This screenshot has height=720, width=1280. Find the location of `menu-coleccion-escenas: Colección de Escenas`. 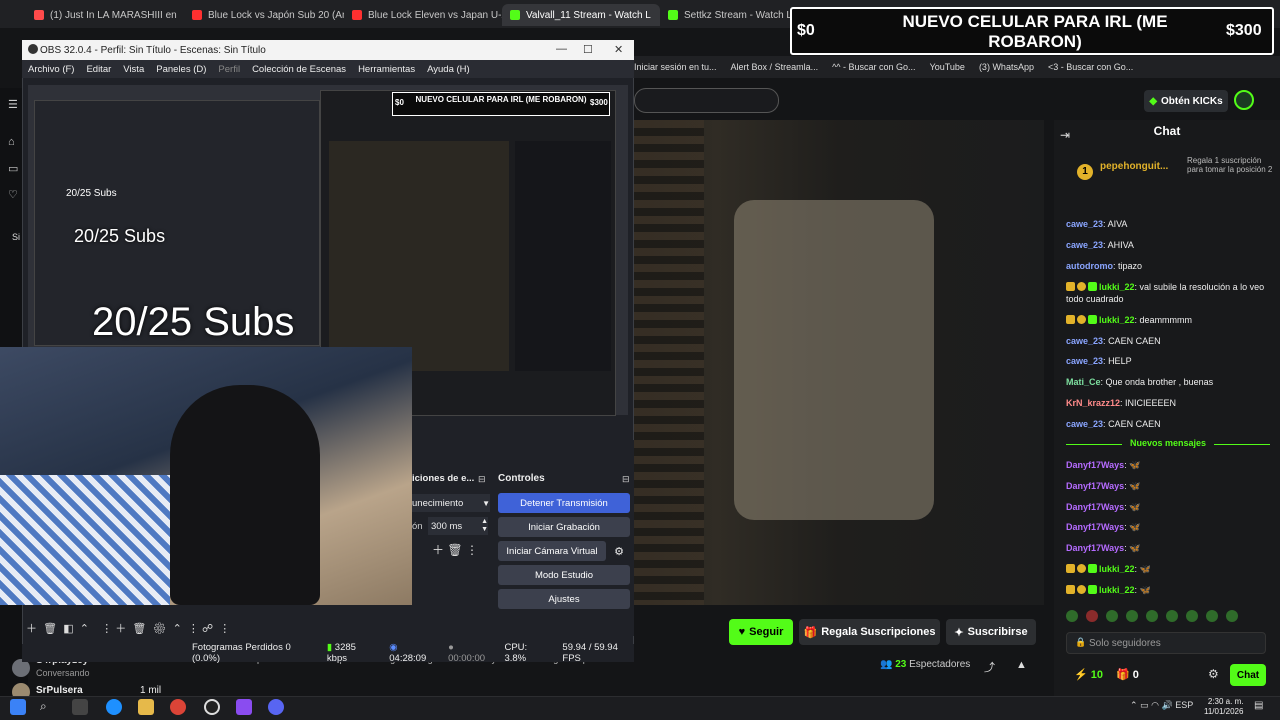

menu-coleccion-escenas: Colección de Escenas is located at coordinates (299, 69).